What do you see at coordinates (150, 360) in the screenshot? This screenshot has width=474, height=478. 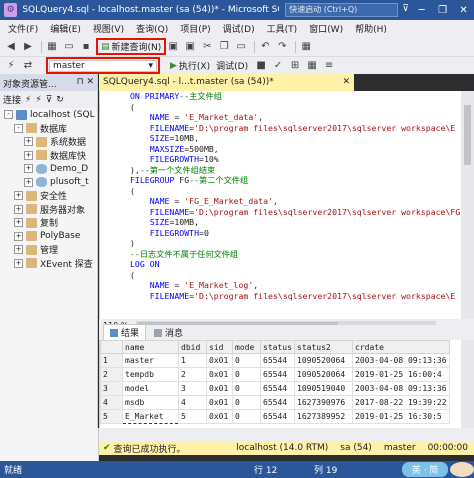 I see `table-cell: master` at bounding box center [150, 360].